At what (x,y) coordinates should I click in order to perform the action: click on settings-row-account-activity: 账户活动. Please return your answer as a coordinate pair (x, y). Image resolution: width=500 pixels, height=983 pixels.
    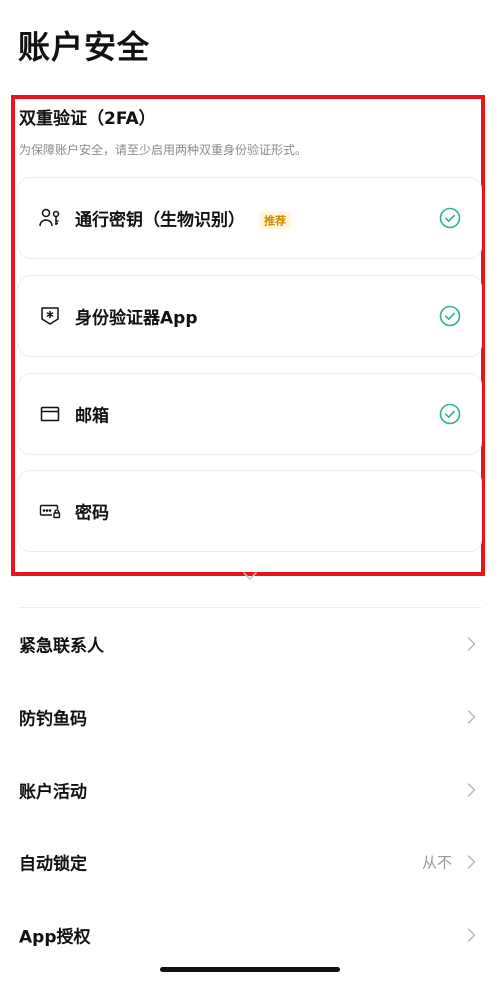
    Looking at the image, I should click on (250, 790).